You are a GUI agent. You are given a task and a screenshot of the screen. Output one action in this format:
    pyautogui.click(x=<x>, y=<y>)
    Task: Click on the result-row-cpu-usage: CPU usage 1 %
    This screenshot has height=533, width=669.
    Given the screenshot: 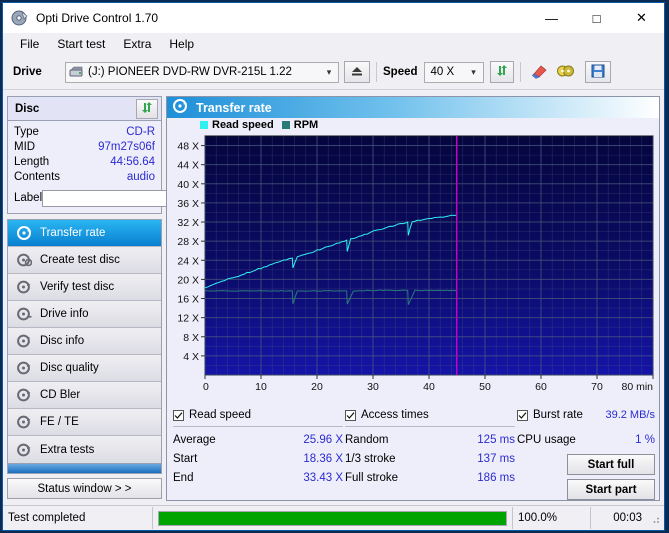 What is the action you would take?
    pyautogui.click(x=586, y=440)
    